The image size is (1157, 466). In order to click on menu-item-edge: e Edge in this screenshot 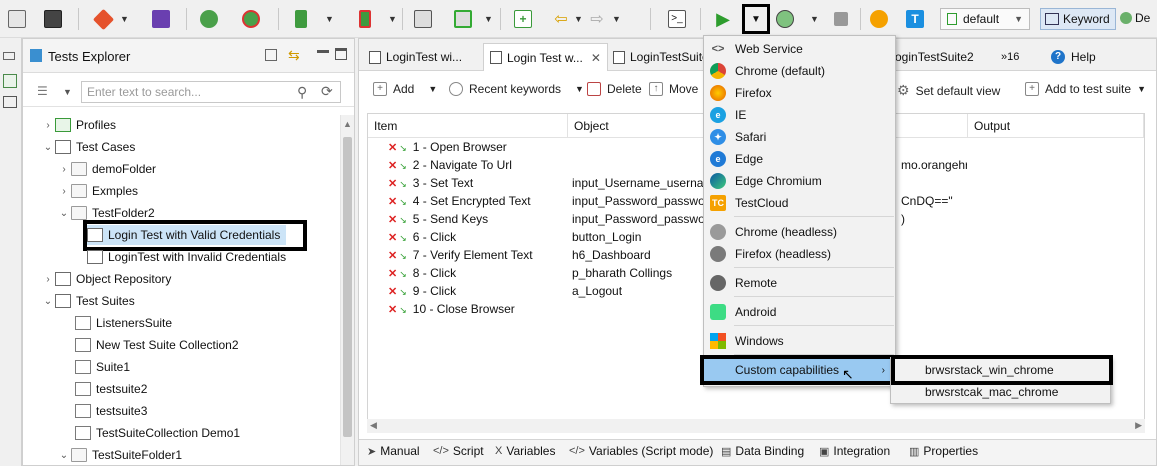, I will do `click(799, 159)`.